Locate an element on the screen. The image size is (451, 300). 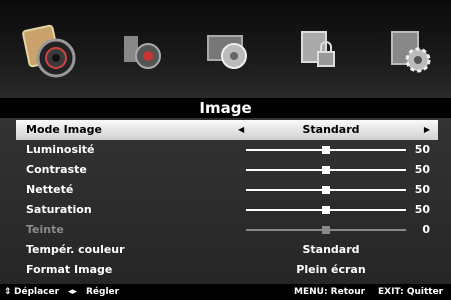
menu-item-label: Saturation is located at coordinates (59, 209).